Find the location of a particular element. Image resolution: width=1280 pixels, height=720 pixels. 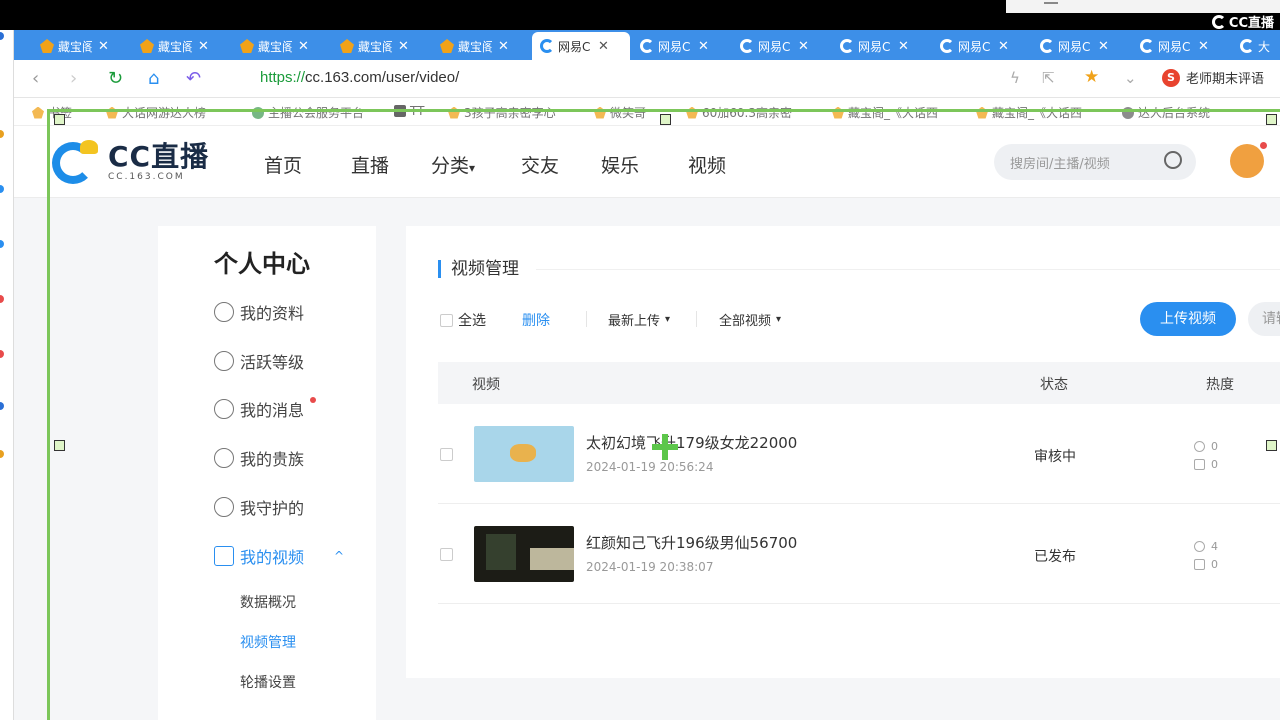

minimize-icon is located at coordinates (1051, 3).